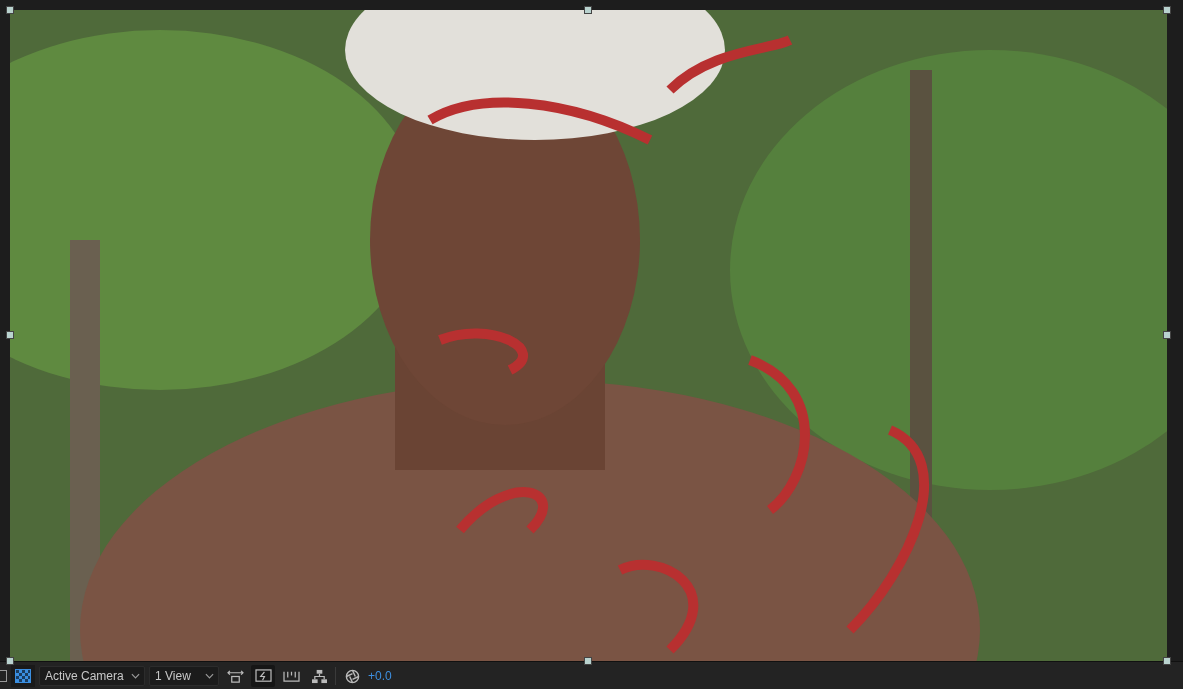 This screenshot has height=689, width=1183. I want to click on exposure-value: +0.0, so click(380, 676).